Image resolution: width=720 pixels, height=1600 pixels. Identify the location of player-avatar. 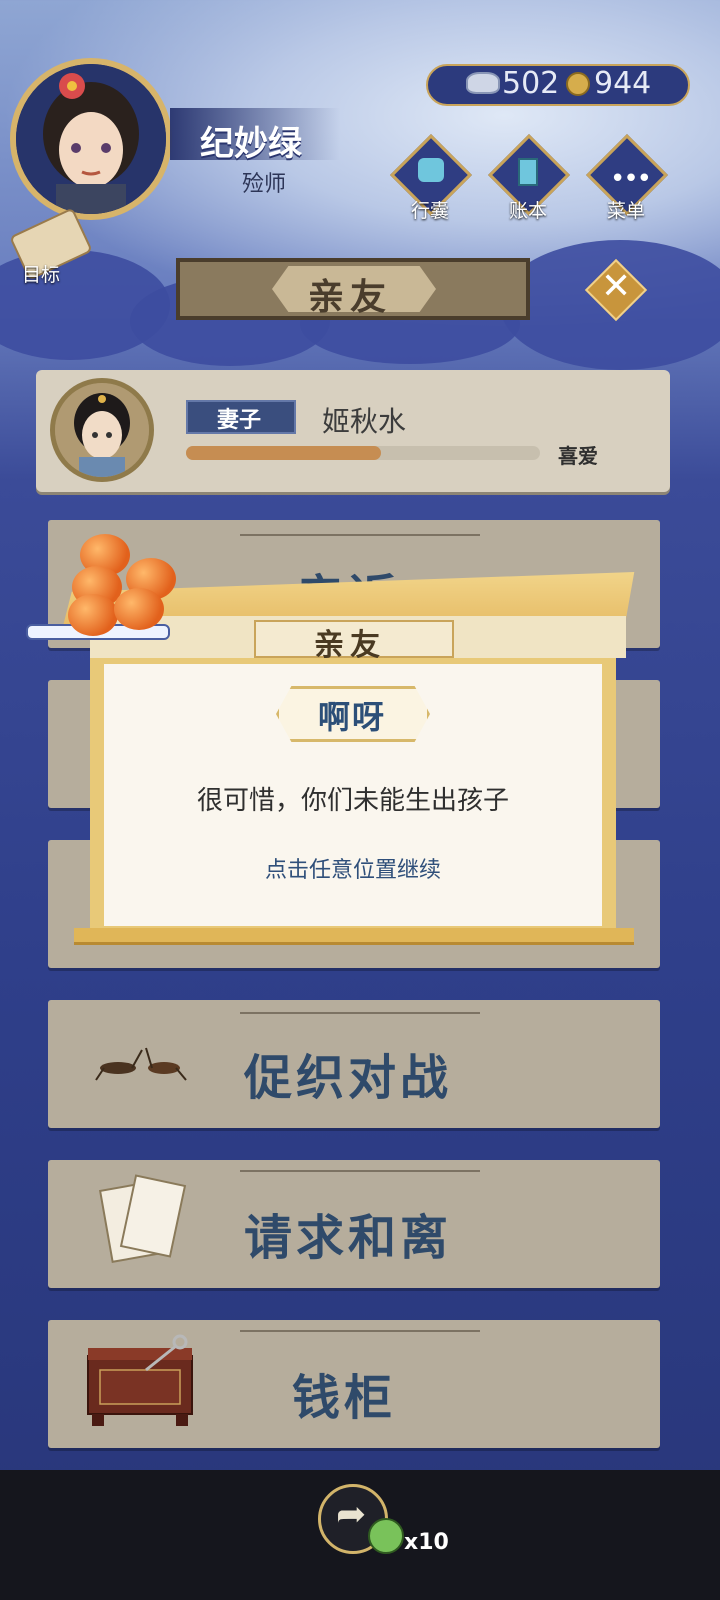
(91, 139).